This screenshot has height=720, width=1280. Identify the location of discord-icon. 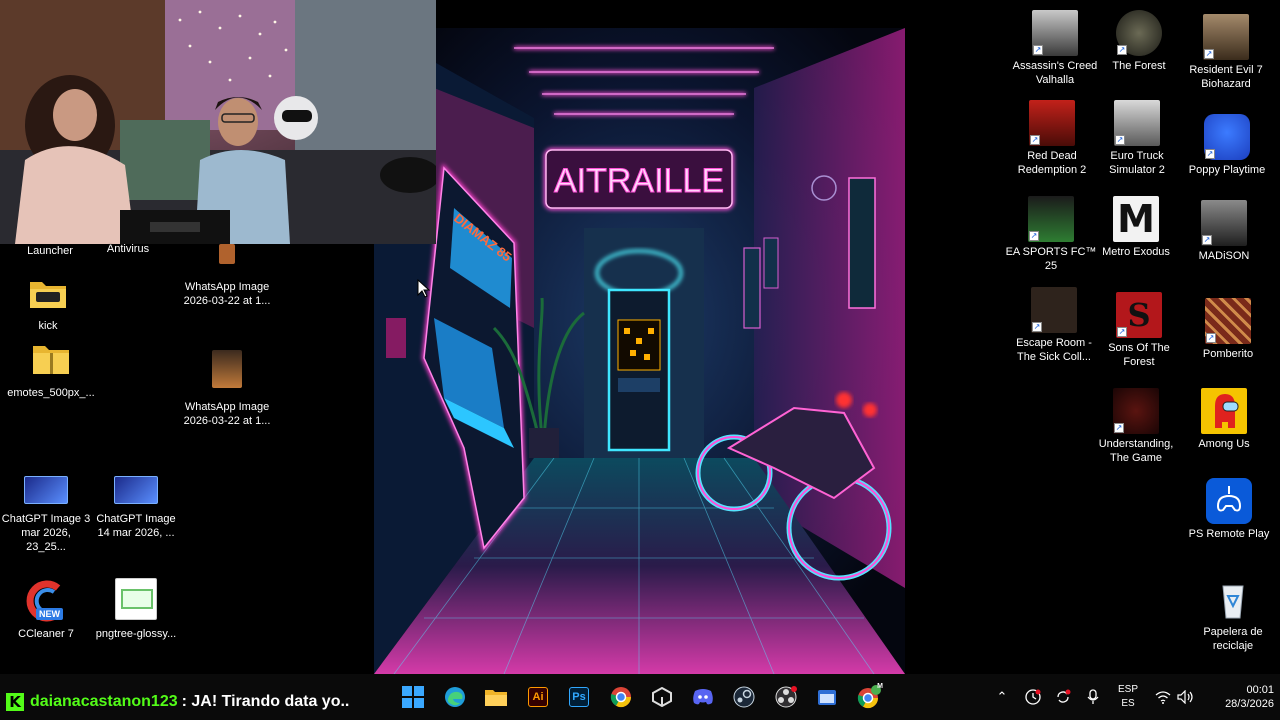
(703, 697).